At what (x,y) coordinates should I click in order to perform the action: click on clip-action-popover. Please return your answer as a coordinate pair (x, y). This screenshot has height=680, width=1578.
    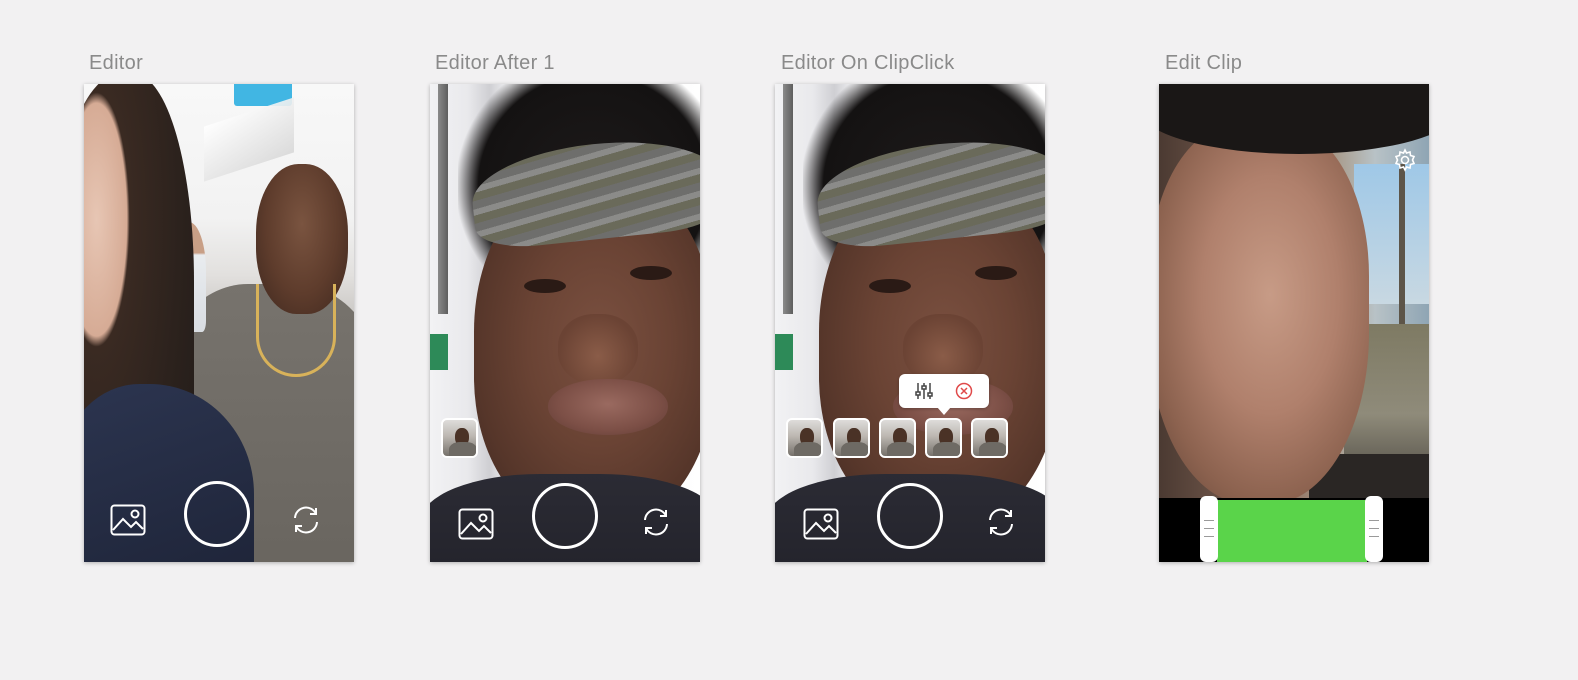
    Looking at the image, I should click on (944, 394).